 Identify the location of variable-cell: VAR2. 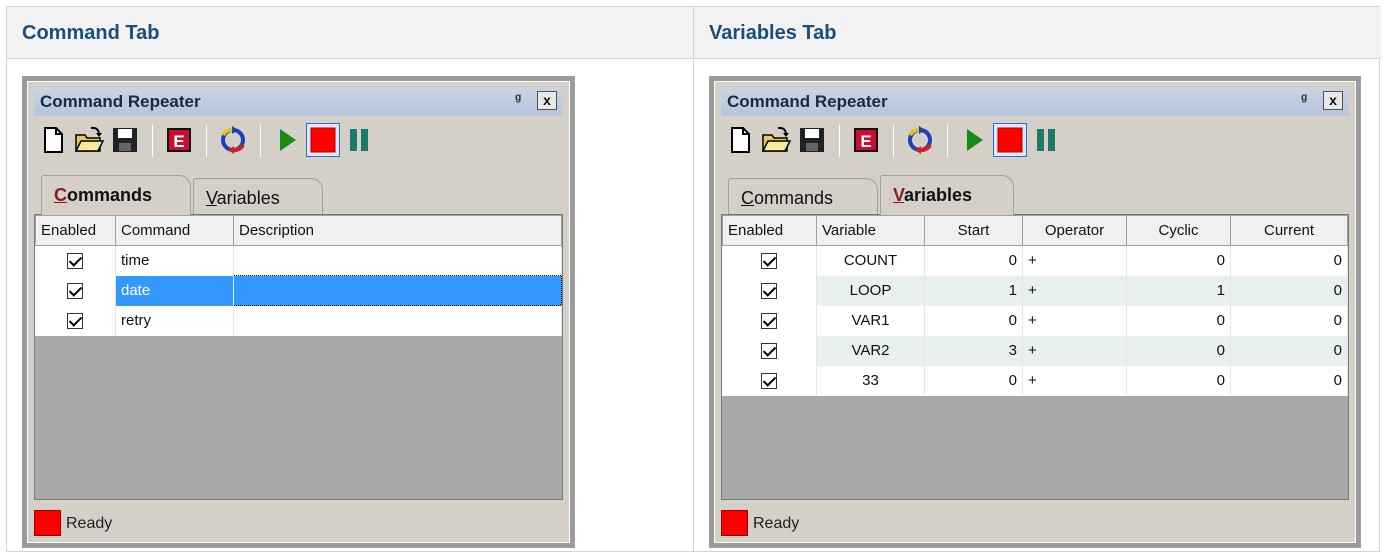
(870, 350).